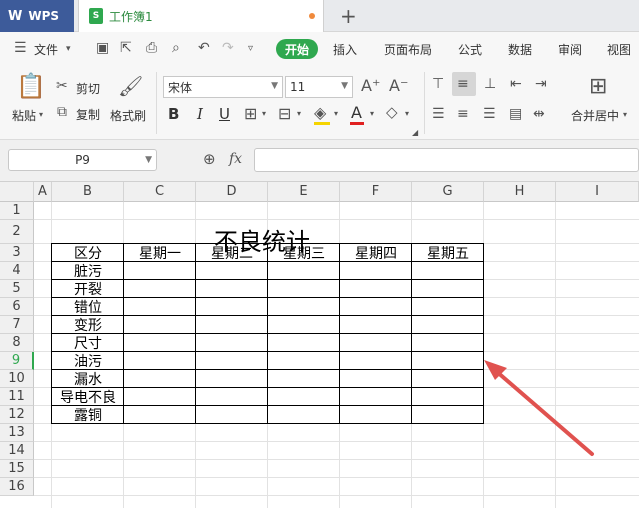  What do you see at coordinates (357, 123) in the screenshot?
I see `font-color-swatch` at bounding box center [357, 123].